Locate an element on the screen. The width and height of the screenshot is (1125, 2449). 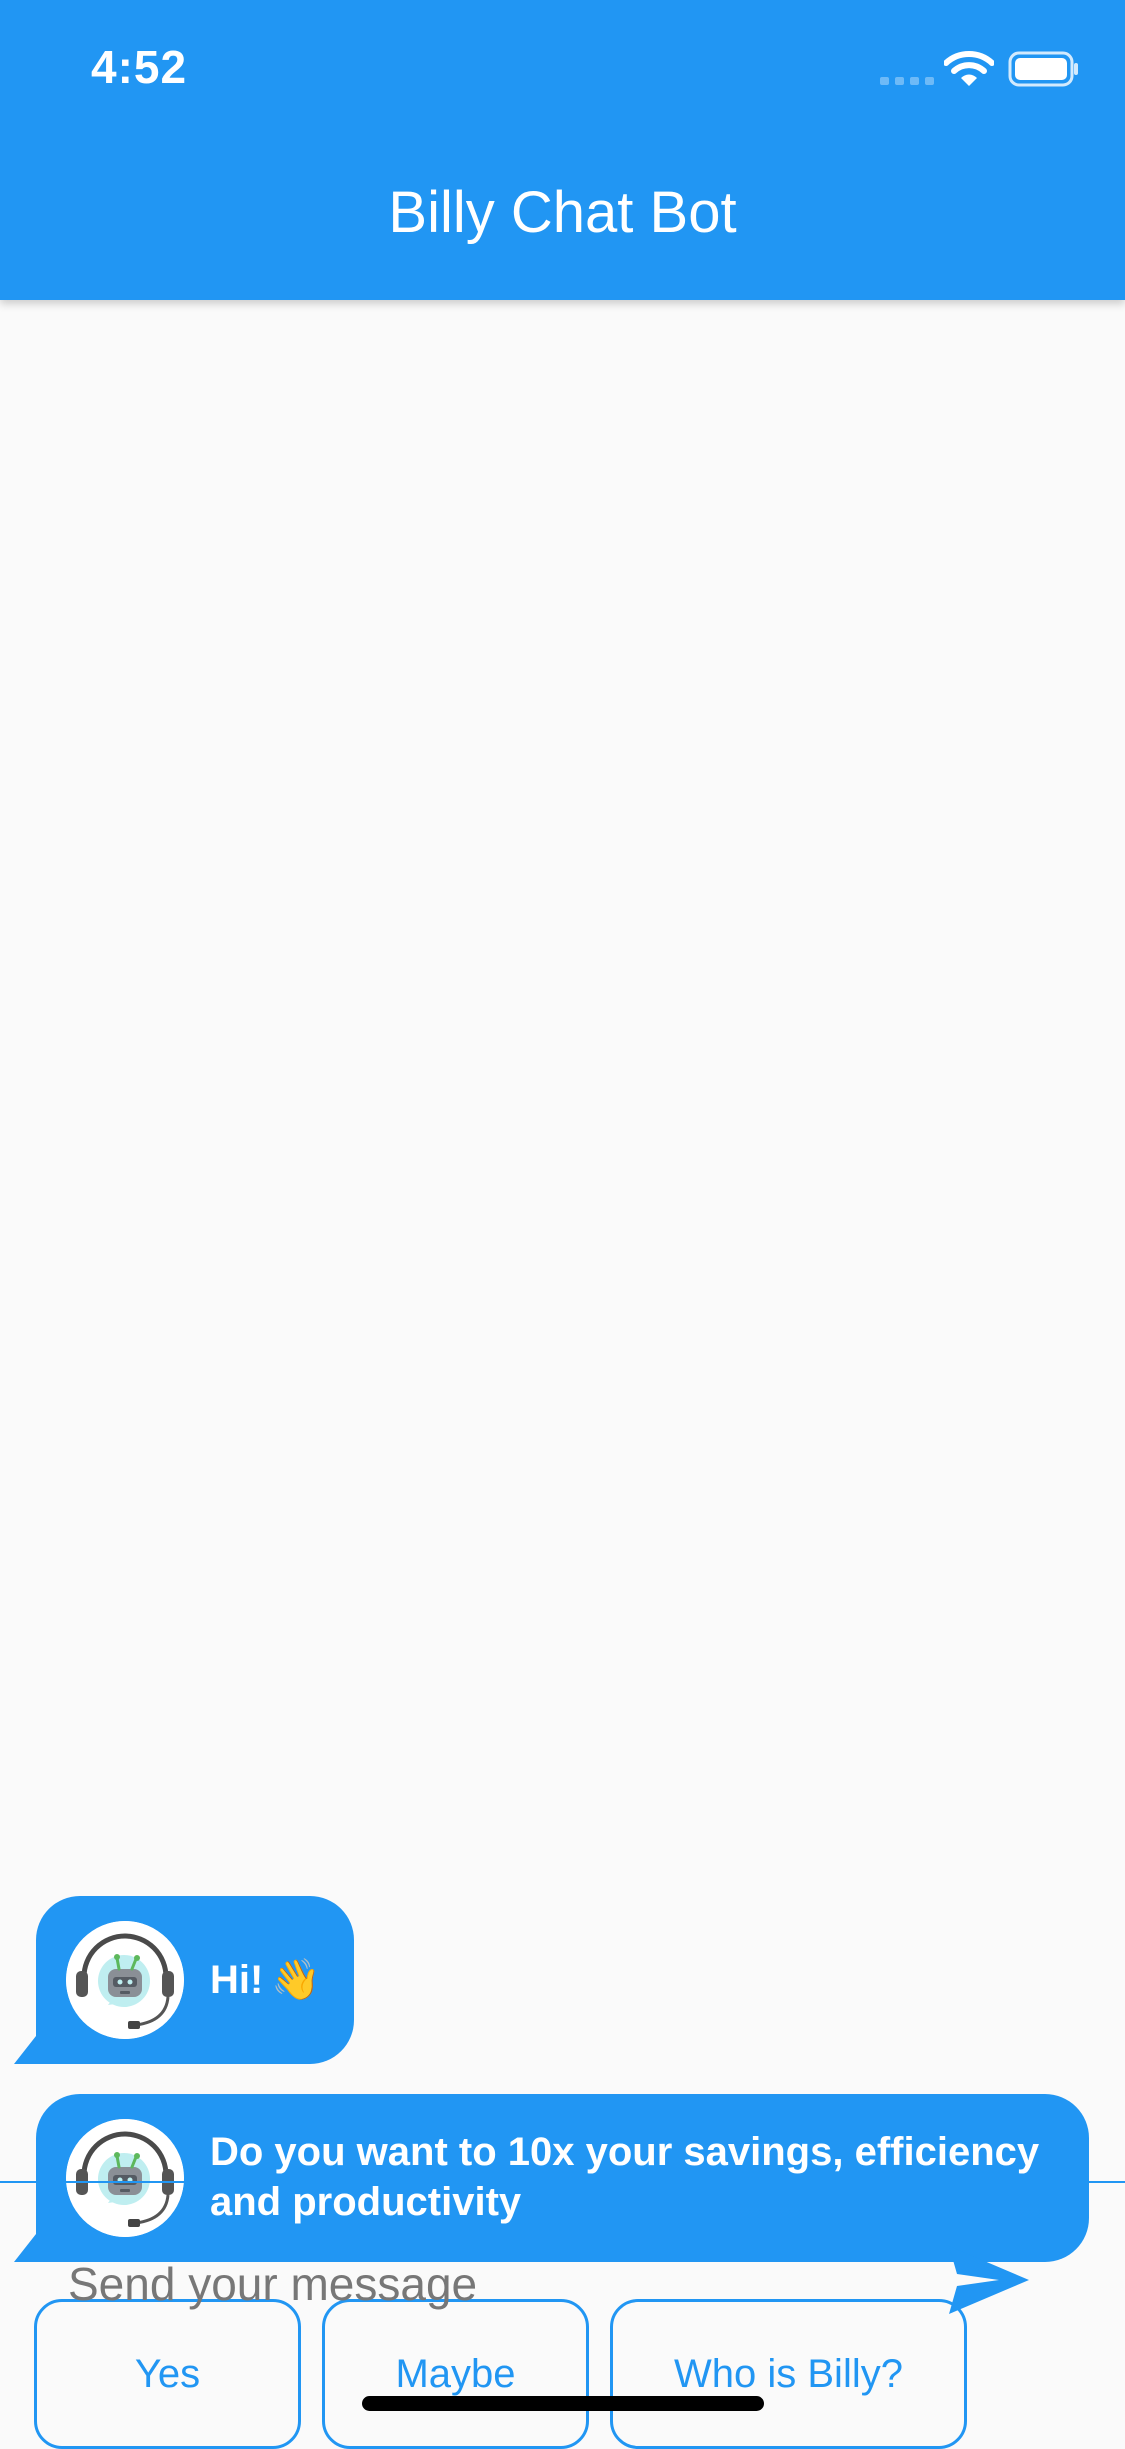
cellular-signal-icon is located at coordinates (907, 81).